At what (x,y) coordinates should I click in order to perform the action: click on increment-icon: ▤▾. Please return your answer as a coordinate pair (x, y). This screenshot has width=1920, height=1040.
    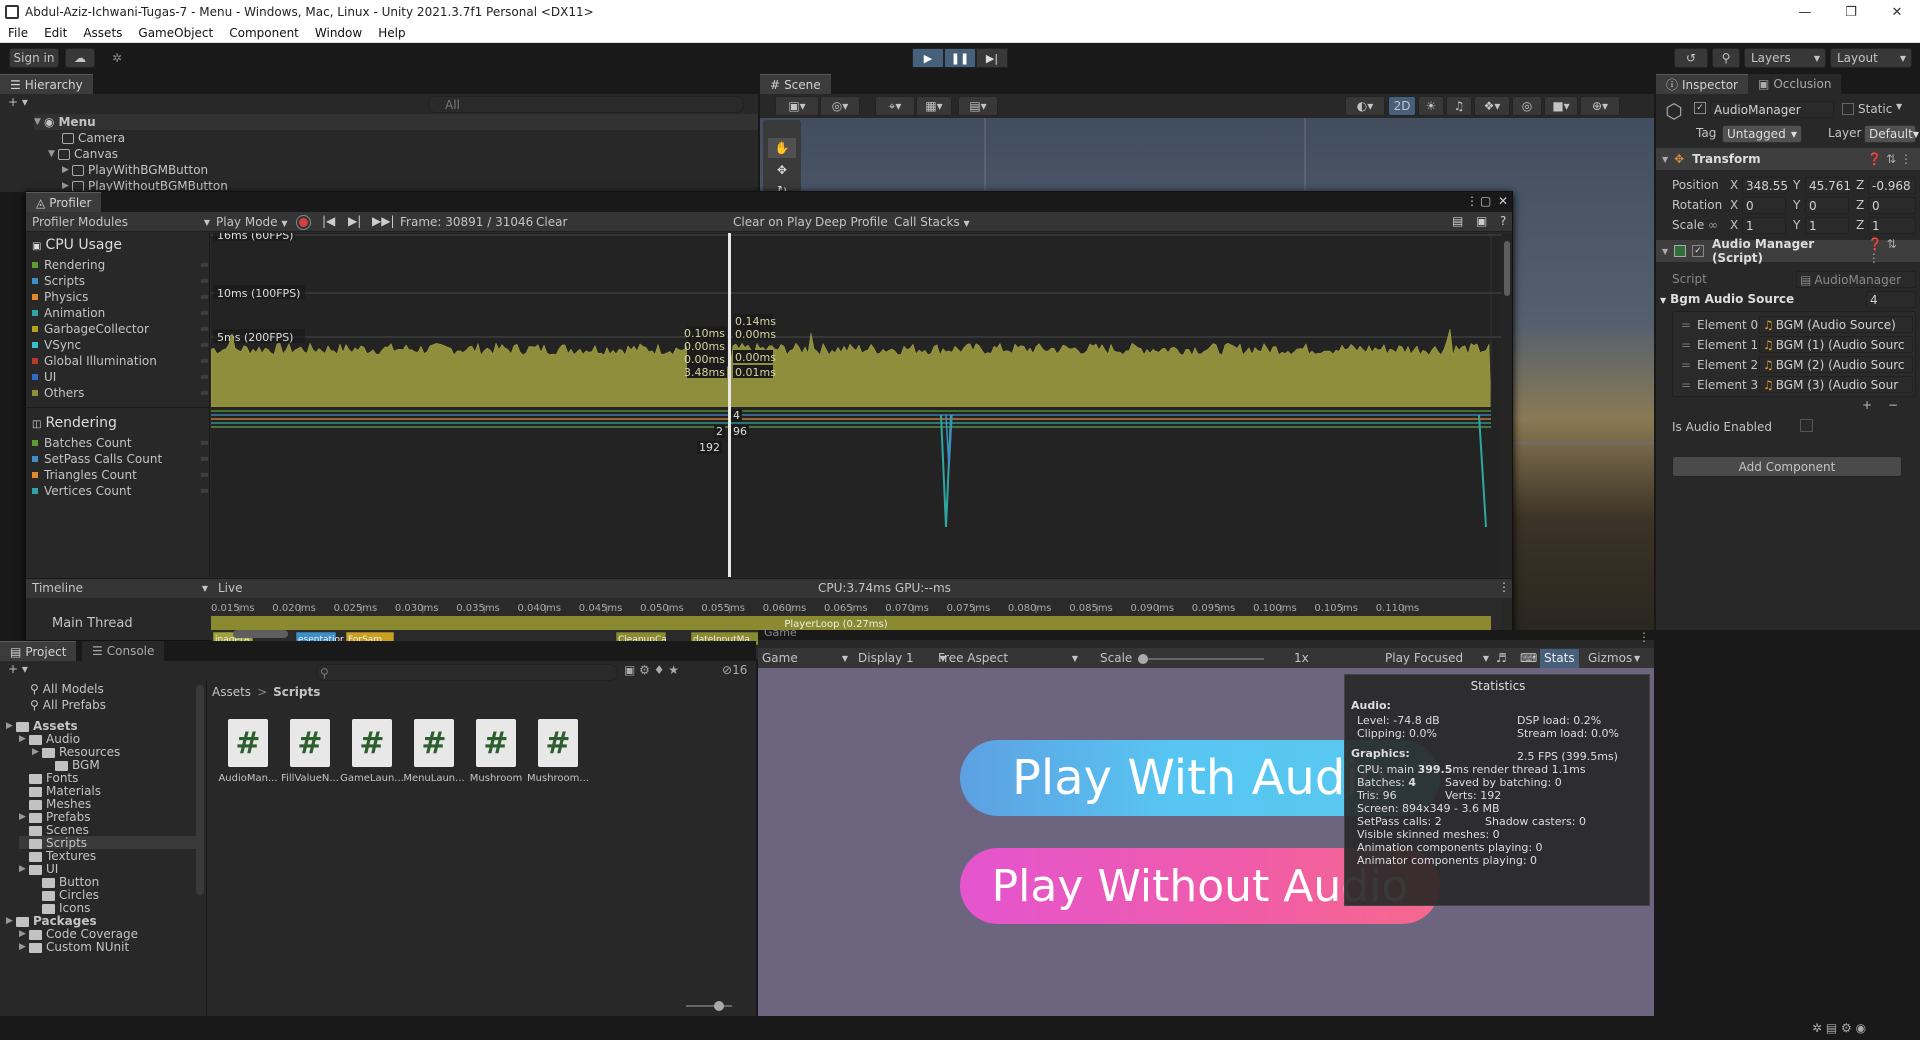
    Looking at the image, I should click on (978, 106).